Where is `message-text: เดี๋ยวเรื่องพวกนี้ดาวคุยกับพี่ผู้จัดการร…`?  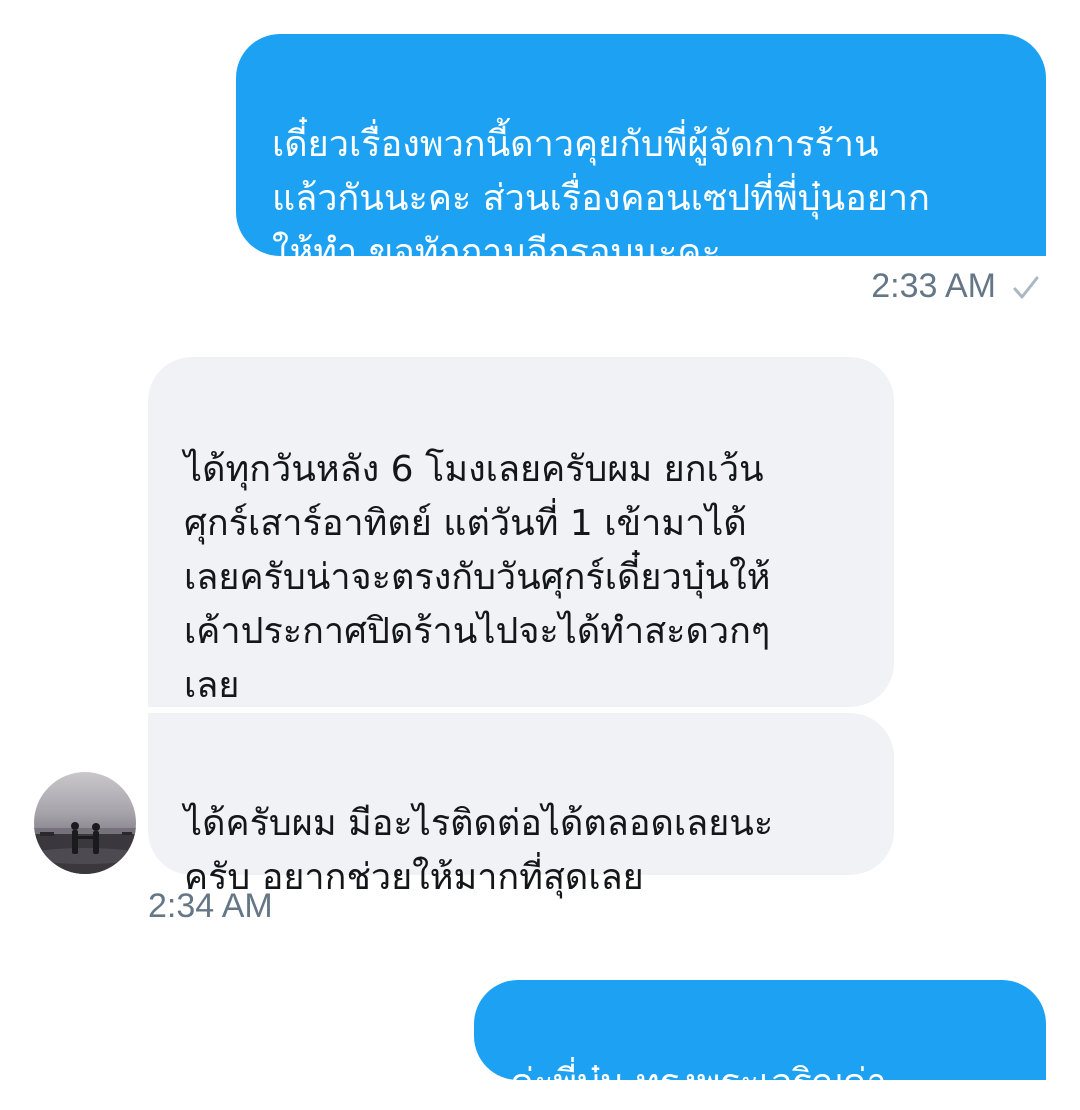 message-text: เดี๋ยวเรื่องพวกนี้ดาวคุยกับพี่ผู้จัดการร… is located at coordinates (601, 198).